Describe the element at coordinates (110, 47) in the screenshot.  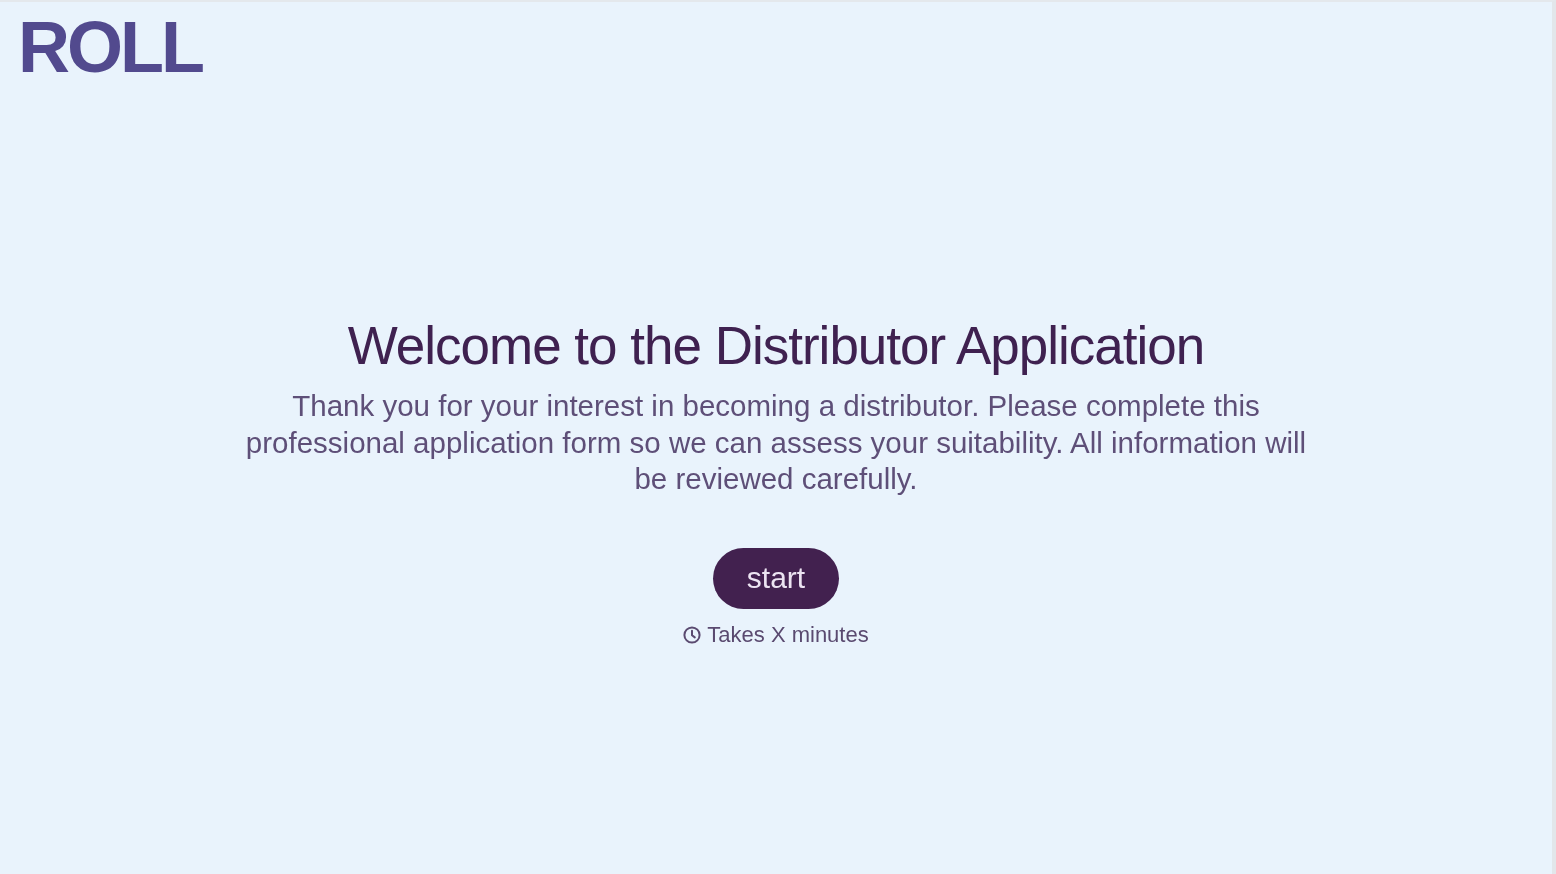
I see `logo: ROLL` at that location.